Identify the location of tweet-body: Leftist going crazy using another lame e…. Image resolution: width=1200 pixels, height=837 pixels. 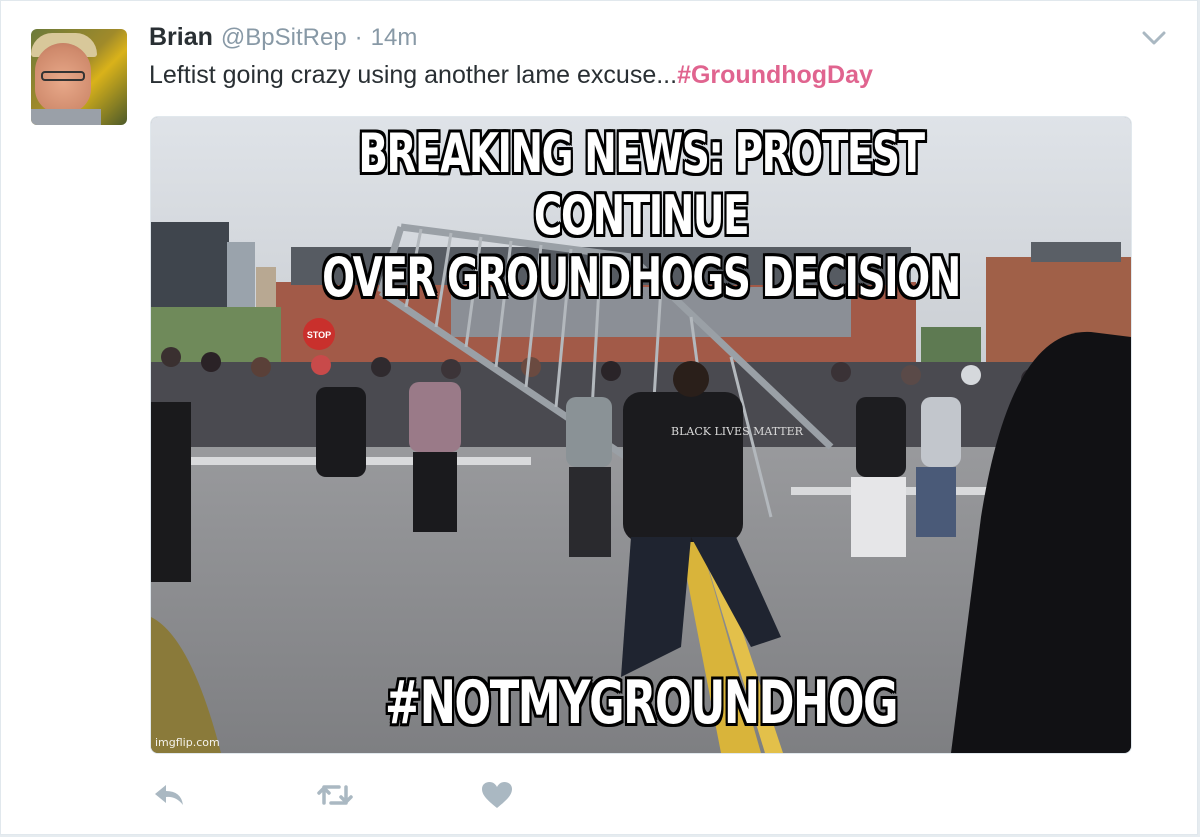
(413, 75).